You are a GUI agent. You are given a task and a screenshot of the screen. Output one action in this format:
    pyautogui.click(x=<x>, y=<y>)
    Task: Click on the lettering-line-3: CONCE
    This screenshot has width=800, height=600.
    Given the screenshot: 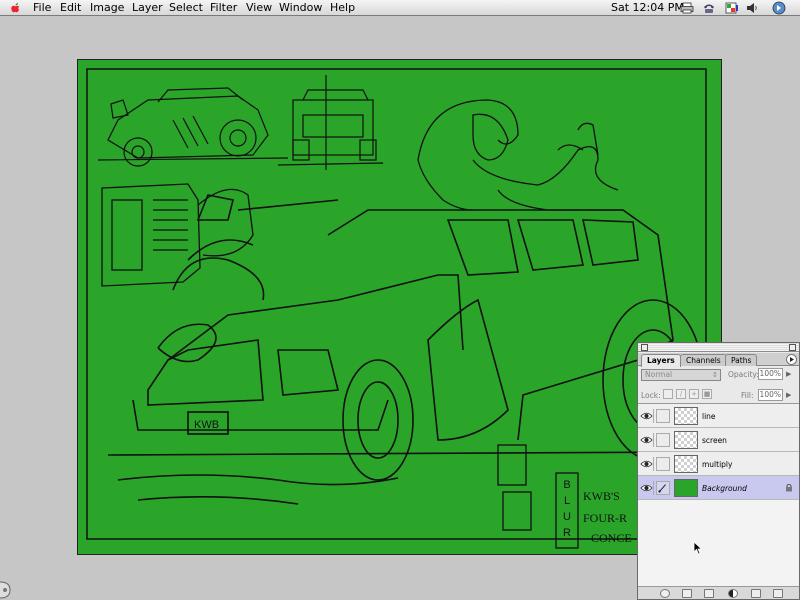 What is the action you would take?
    pyautogui.click(x=611, y=538)
    